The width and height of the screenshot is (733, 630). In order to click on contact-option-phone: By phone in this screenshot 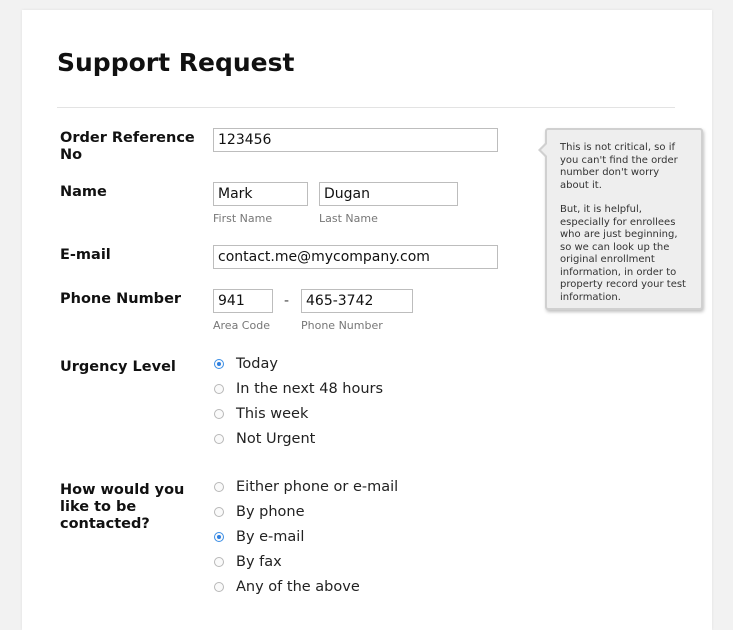, I will do `click(259, 512)`.